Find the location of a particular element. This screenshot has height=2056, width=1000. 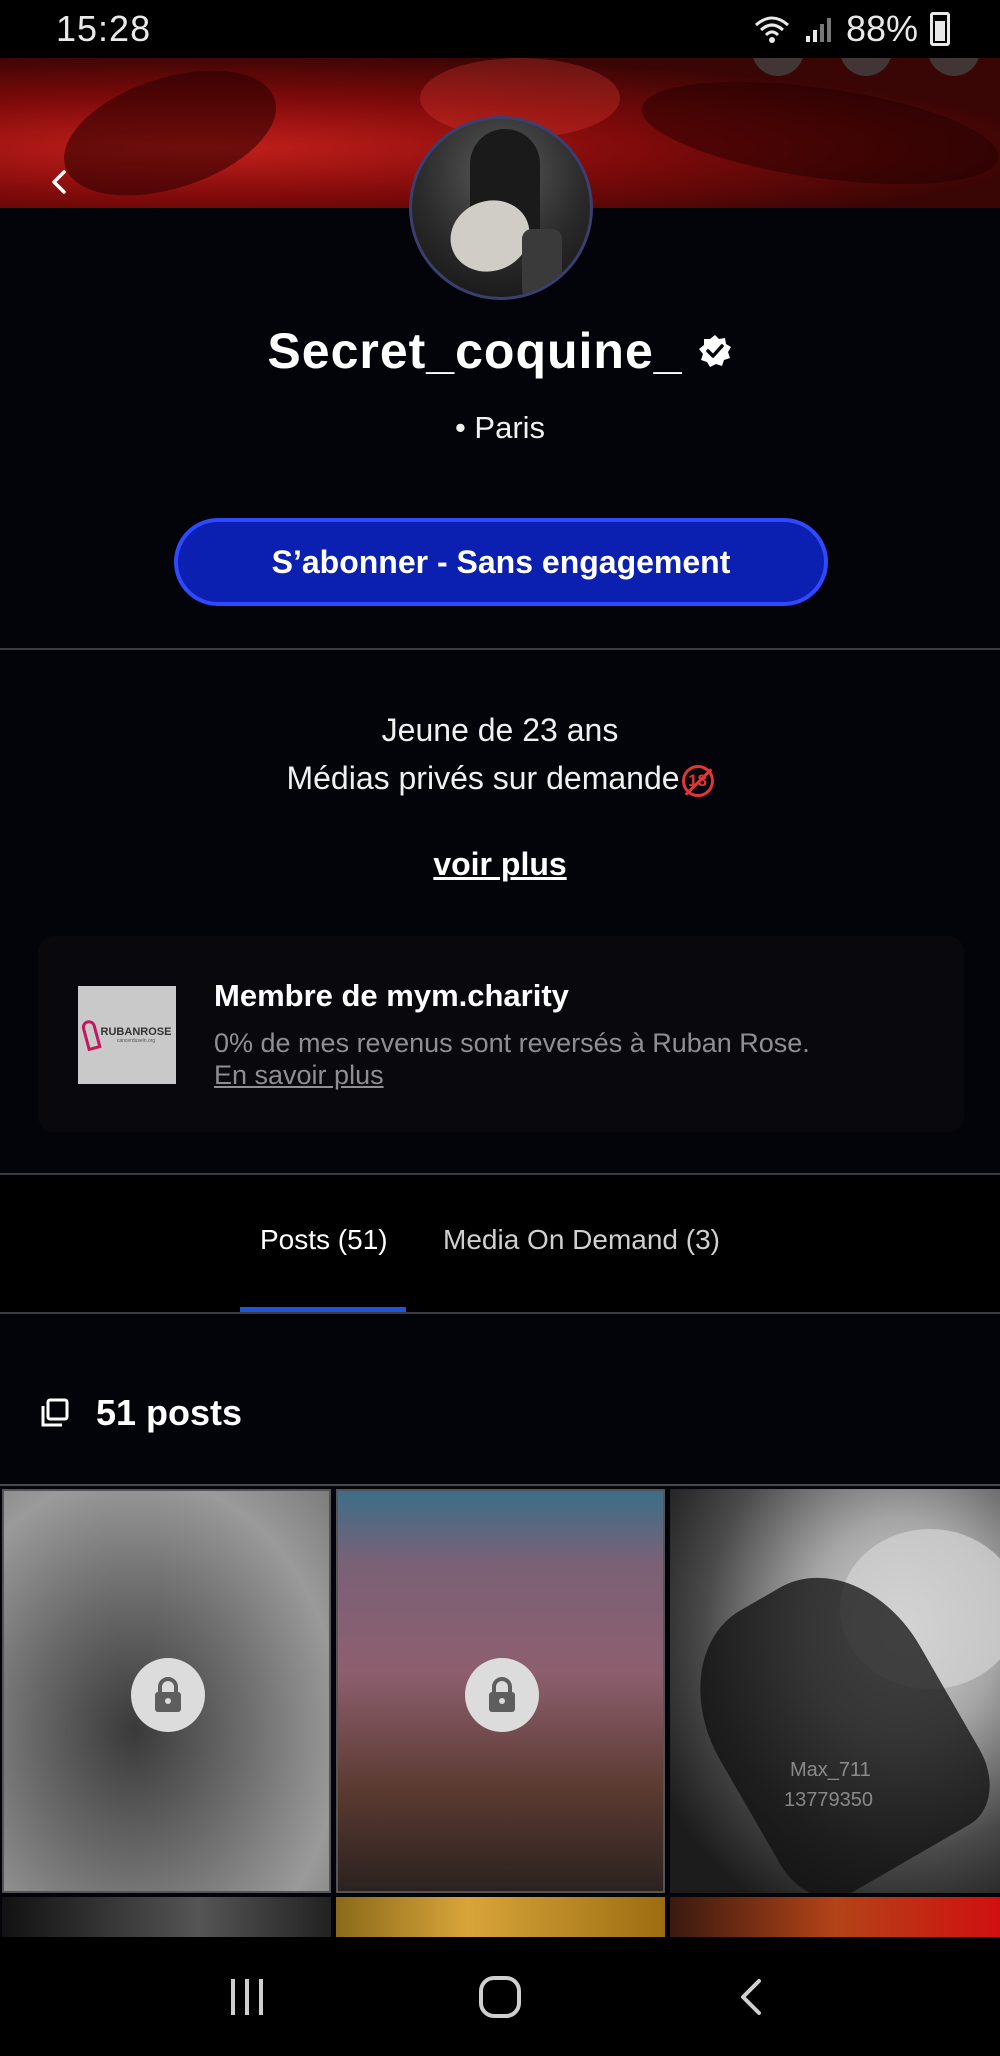

watermark-id: 13779350 is located at coordinates (828, 1800).